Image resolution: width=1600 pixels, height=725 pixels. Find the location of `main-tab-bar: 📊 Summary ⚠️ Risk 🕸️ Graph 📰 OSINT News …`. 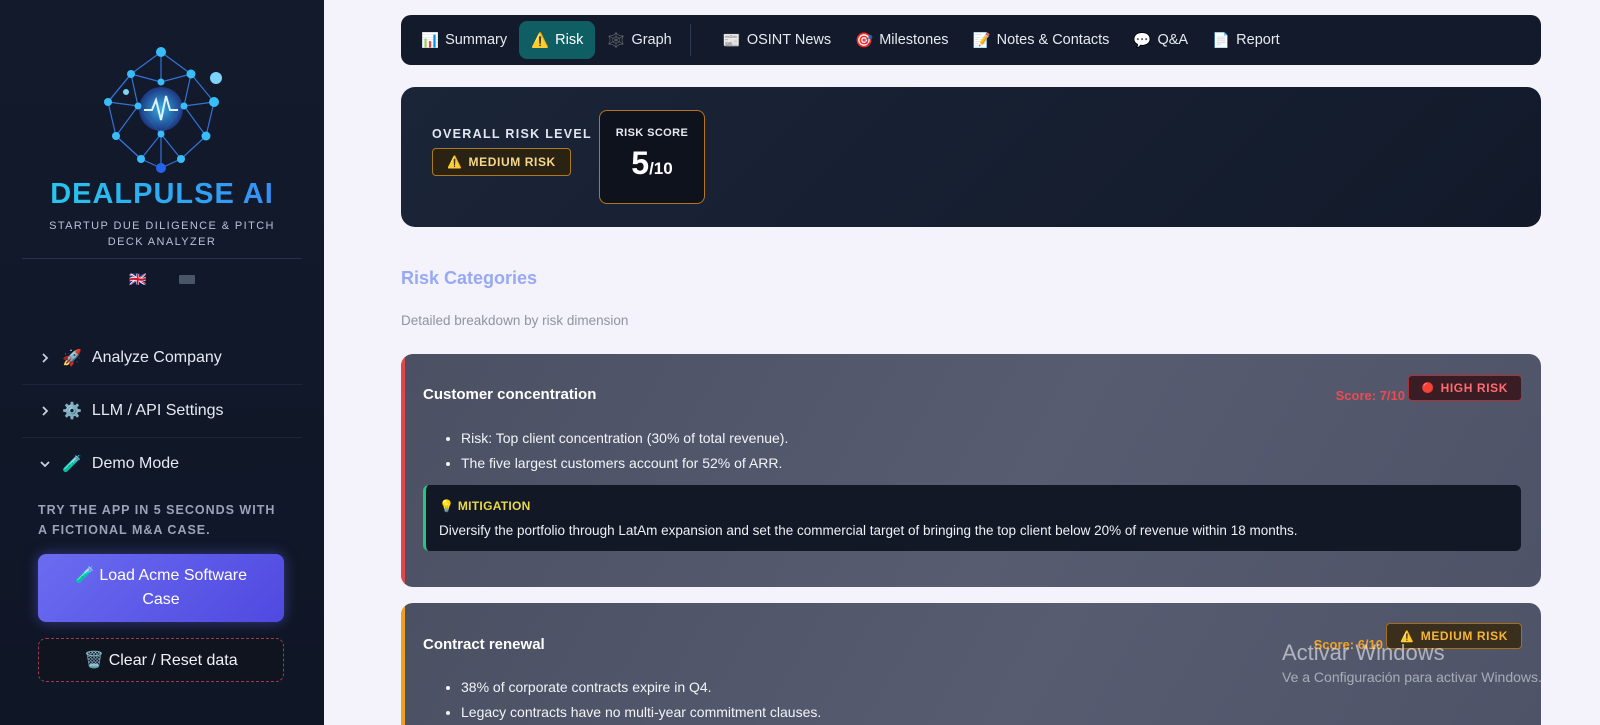

main-tab-bar: 📊 Summary ⚠️ Risk 🕸️ Graph 📰 OSINT News … is located at coordinates (971, 40).